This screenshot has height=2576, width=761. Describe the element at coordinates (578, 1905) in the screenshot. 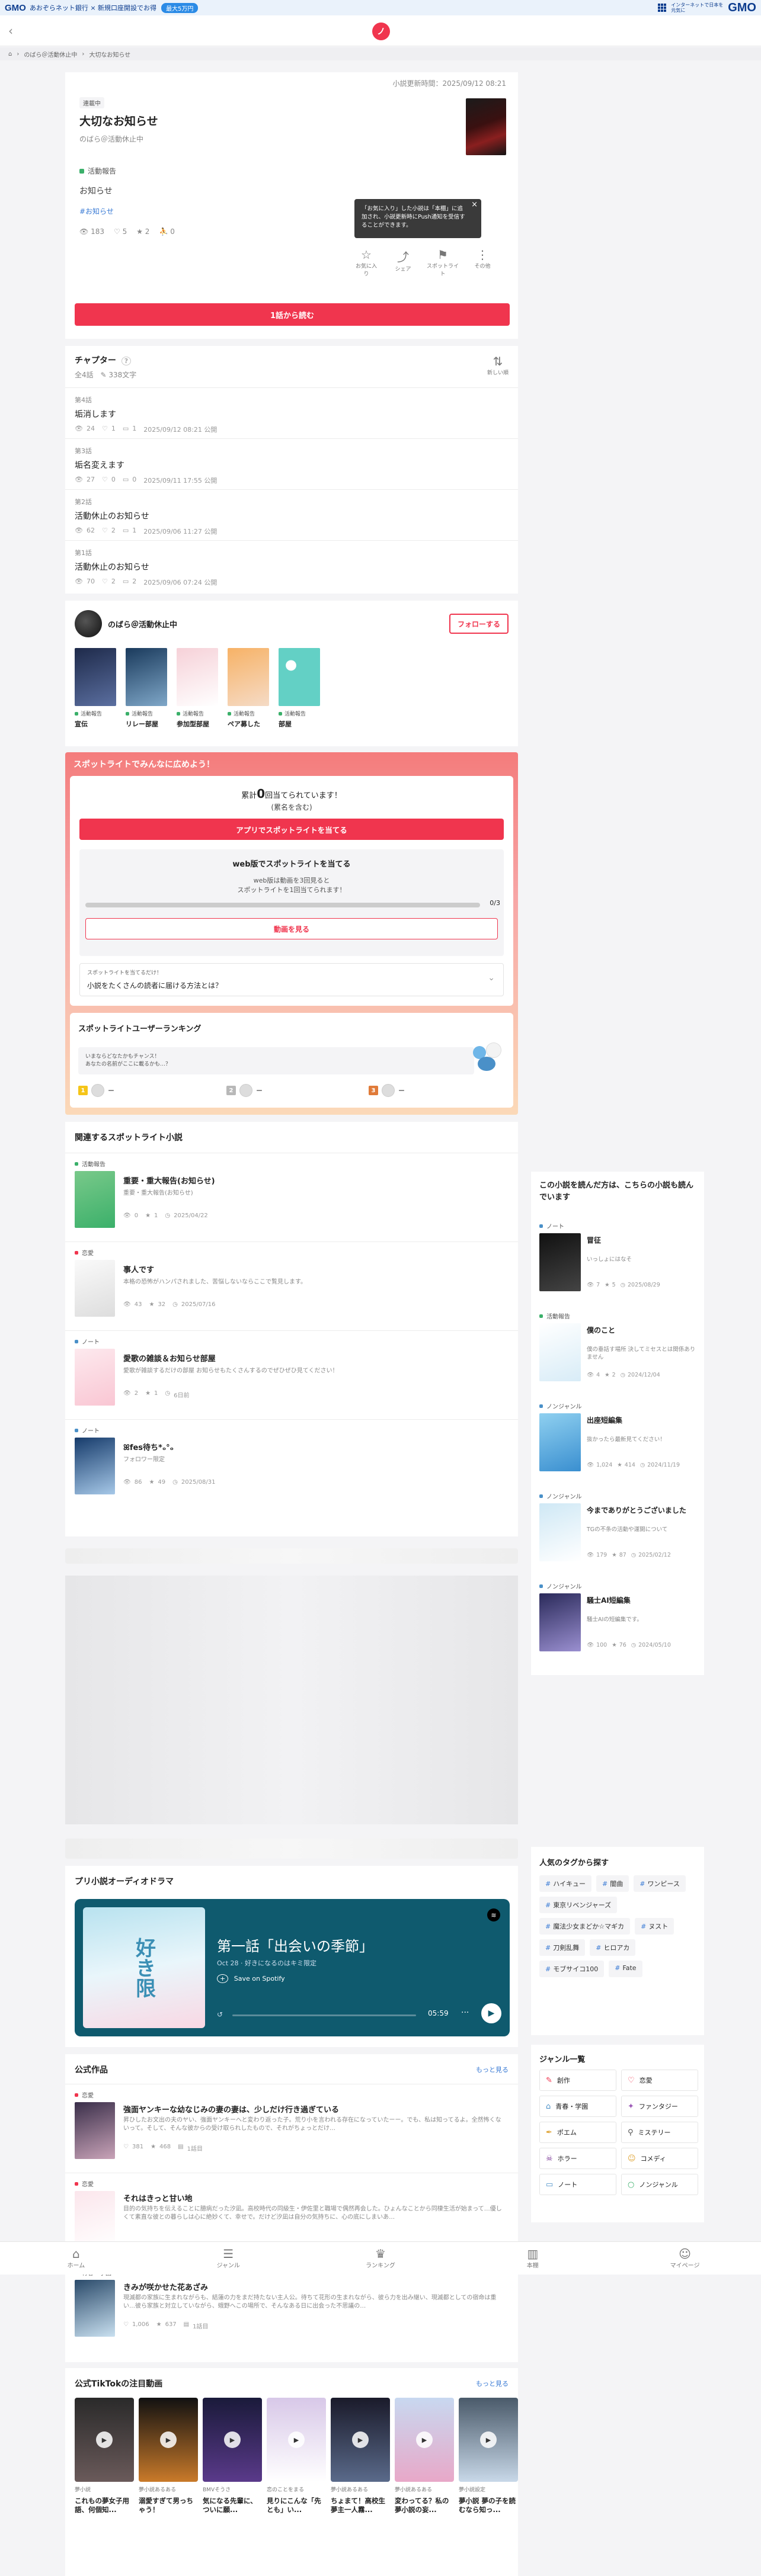

I see `popular-tag: # 東京リベンジャーズ` at that location.